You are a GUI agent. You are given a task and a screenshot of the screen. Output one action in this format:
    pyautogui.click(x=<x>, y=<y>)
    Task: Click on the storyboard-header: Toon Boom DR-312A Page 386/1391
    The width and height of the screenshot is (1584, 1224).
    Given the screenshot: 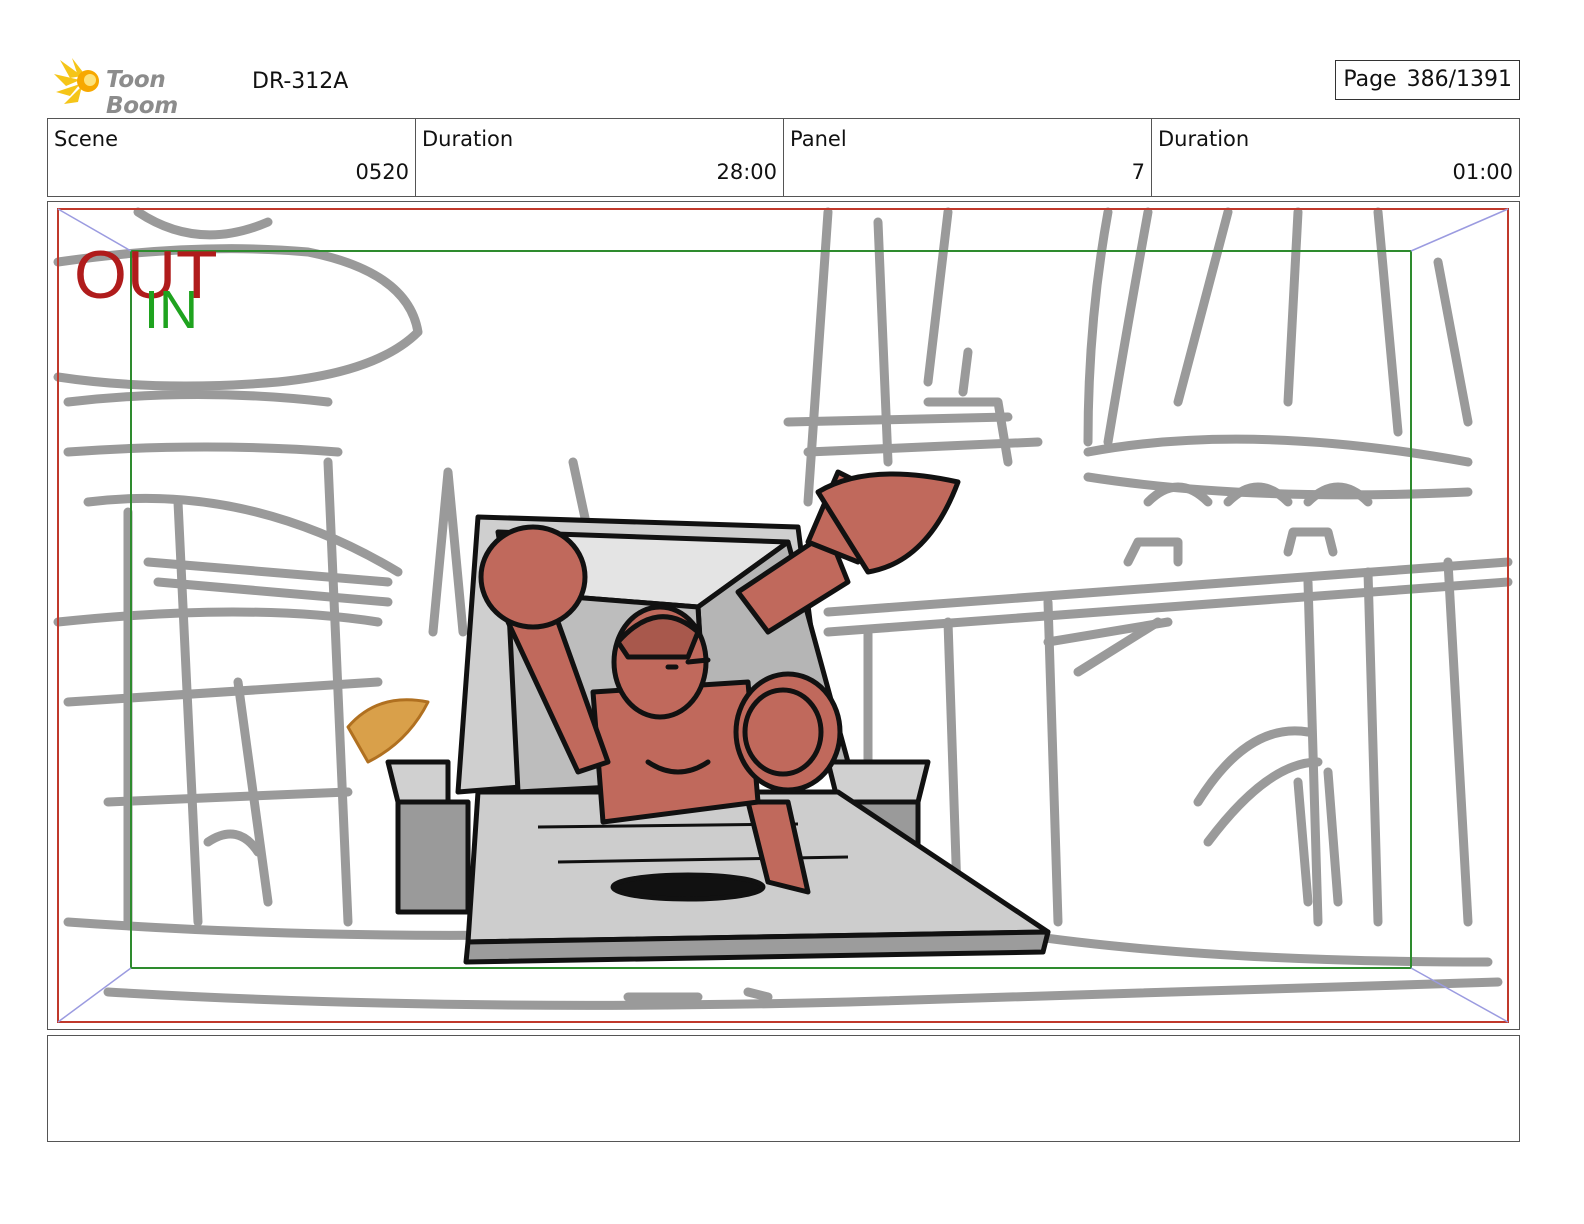 What is the action you would take?
    pyautogui.click(x=784, y=87)
    